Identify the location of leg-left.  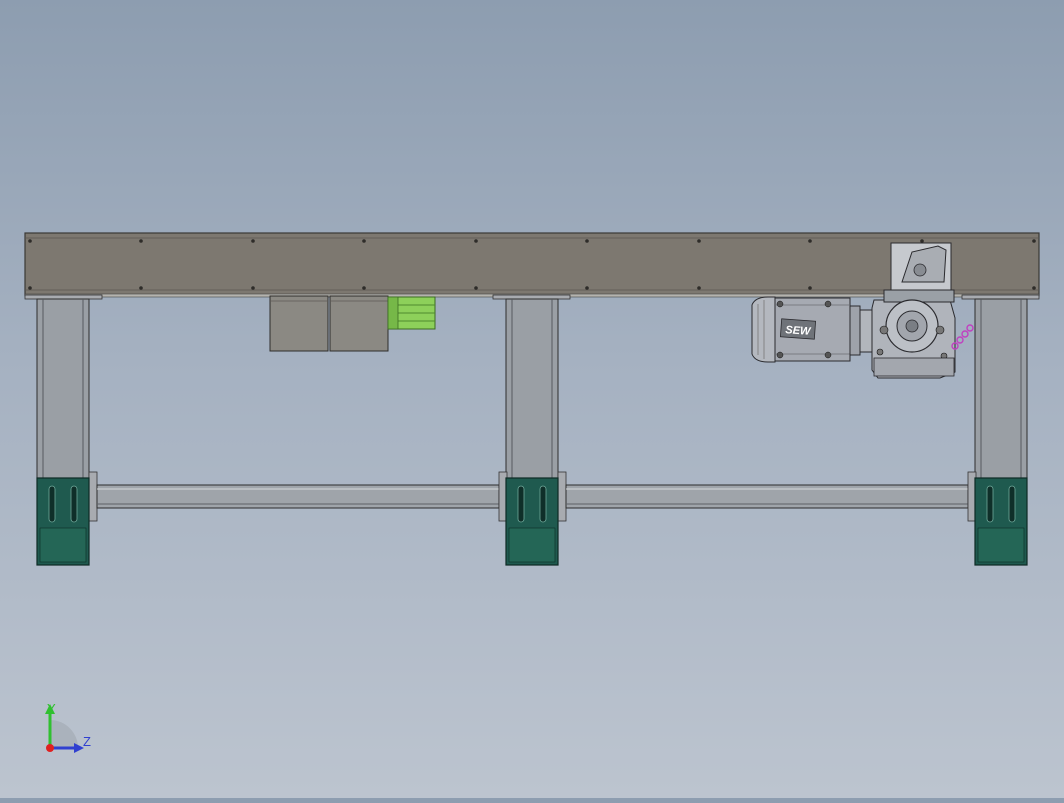
(63, 391).